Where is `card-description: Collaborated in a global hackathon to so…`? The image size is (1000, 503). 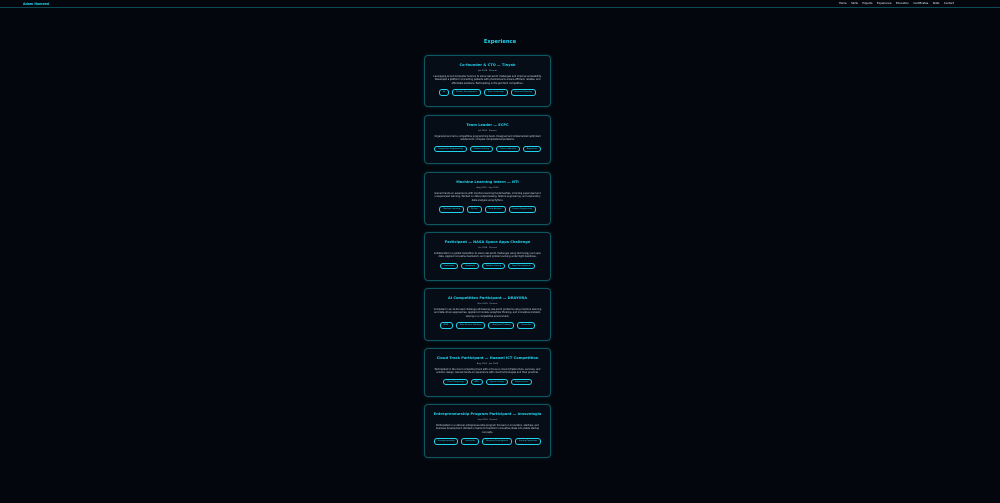
card-description: Collaborated in a global hackathon to so… is located at coordinates (487, 255).